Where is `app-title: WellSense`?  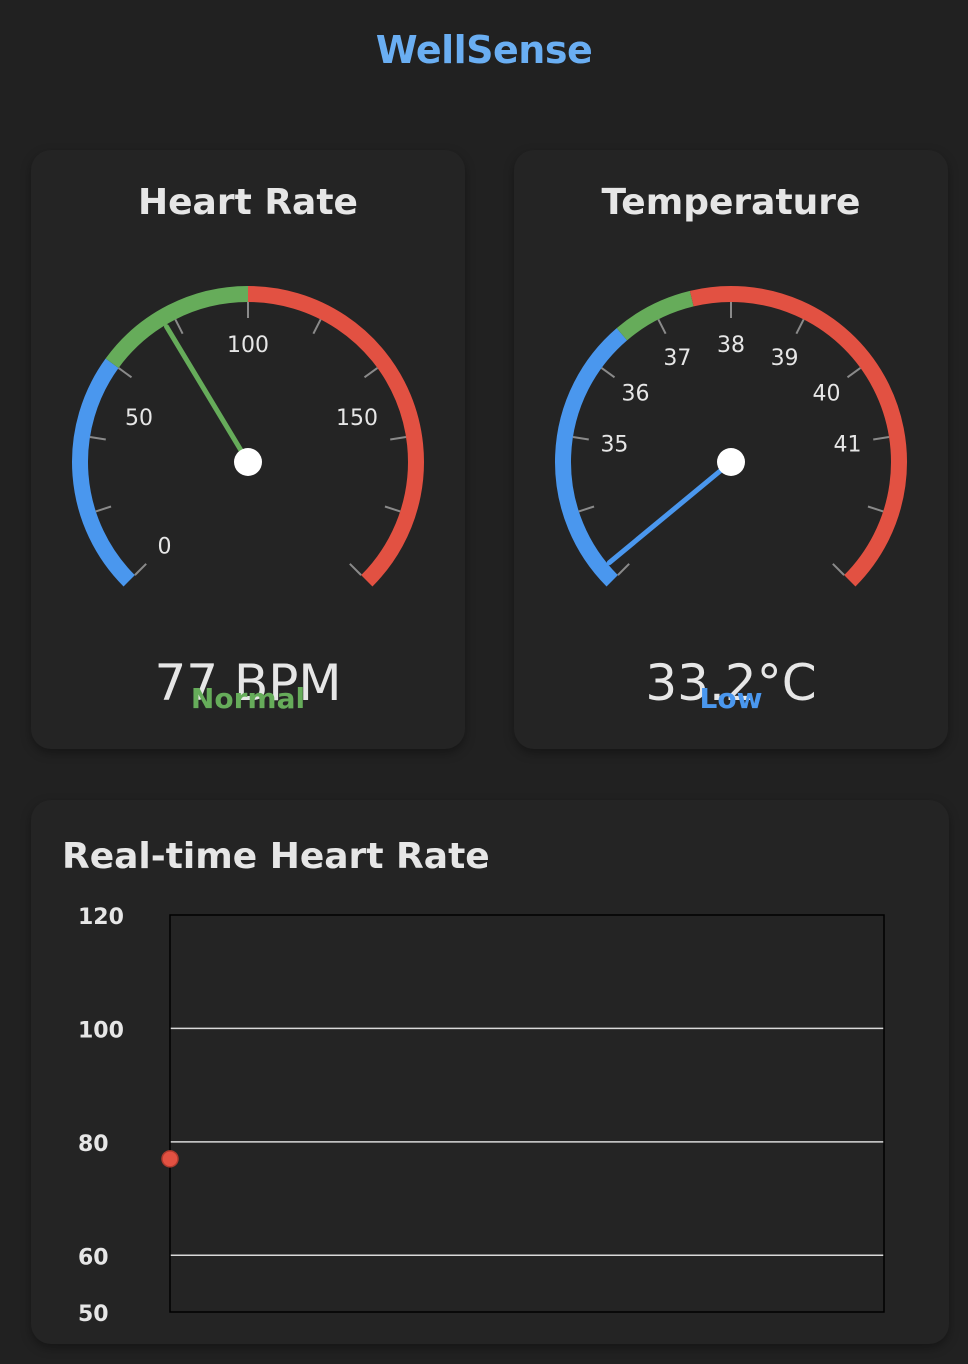
app-title: WellSense is located at coordinates (484, 50).